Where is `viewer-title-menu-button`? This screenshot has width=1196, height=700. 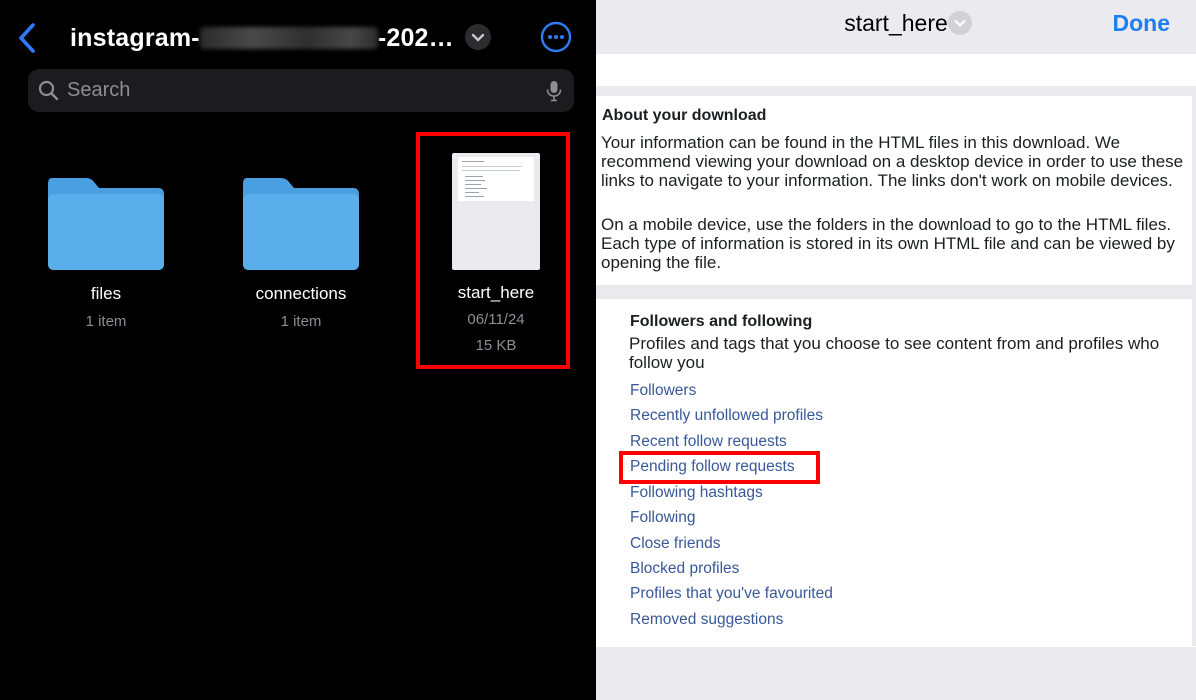
viewer-title-menu-button is located at coordinates (960, 23).